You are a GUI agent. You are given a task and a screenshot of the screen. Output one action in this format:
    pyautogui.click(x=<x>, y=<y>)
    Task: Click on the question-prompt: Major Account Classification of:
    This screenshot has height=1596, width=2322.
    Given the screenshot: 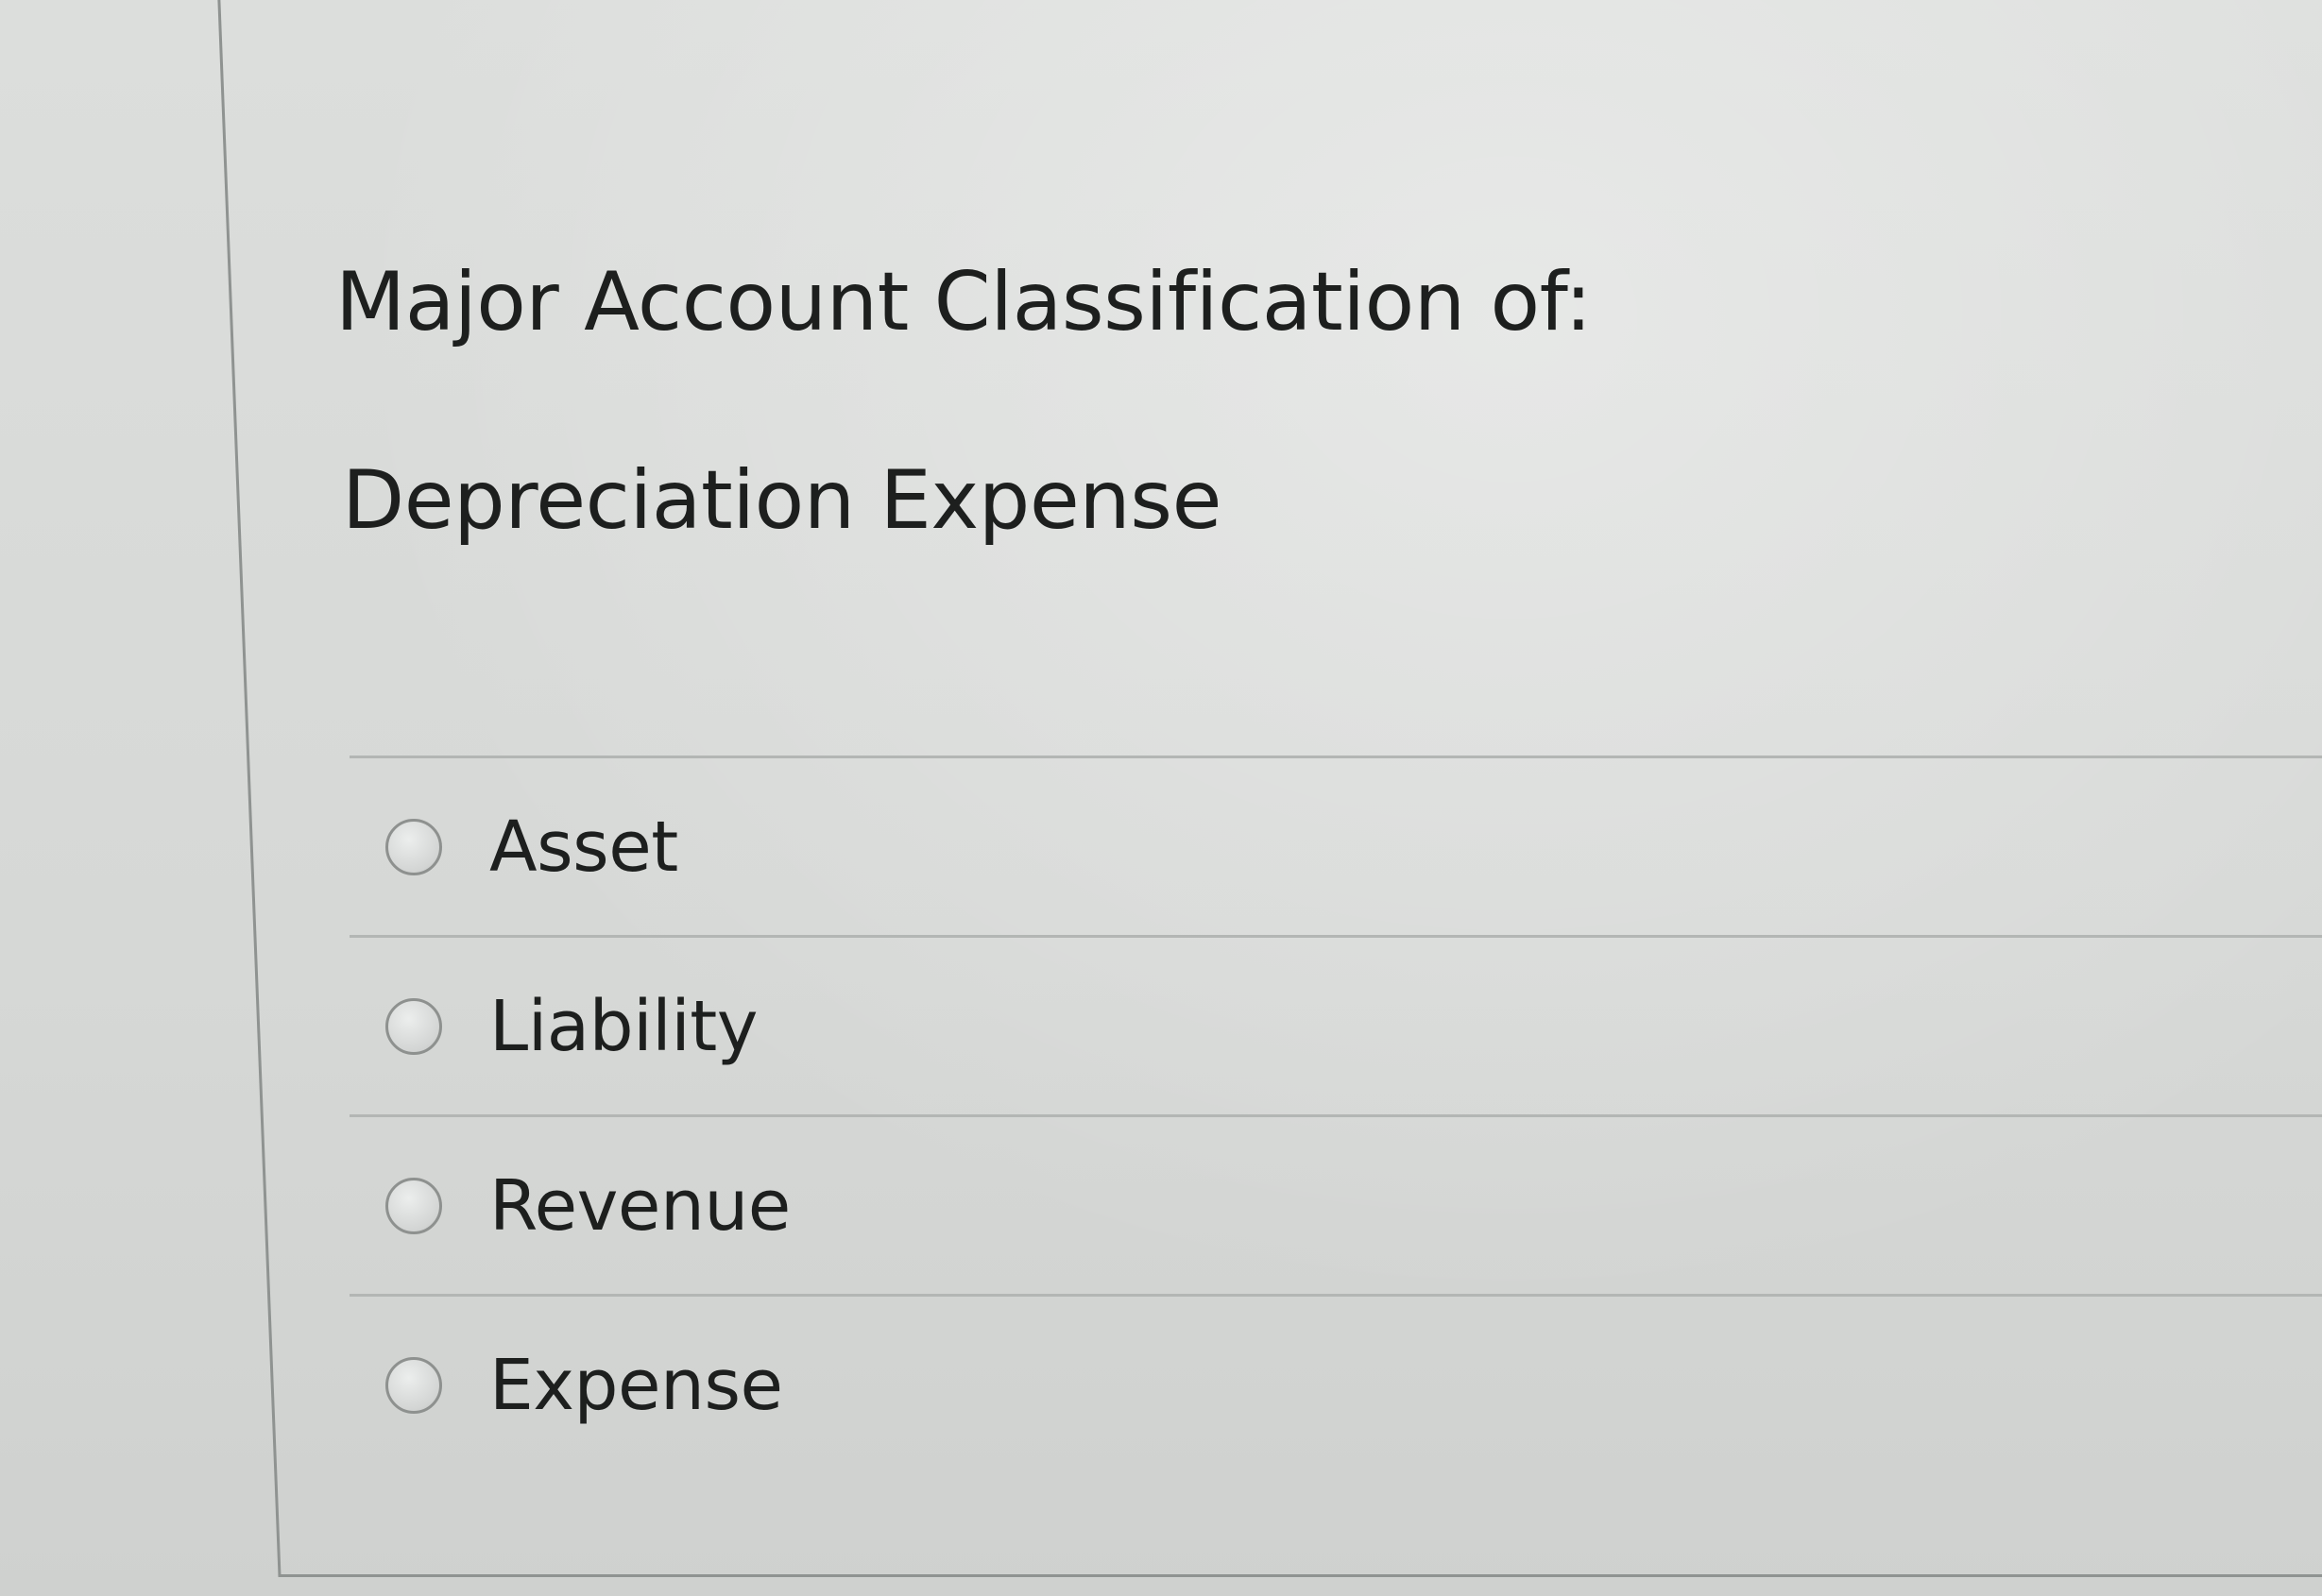 What is the action you would take?
    pyautogui.click(x=964, y=302)
    